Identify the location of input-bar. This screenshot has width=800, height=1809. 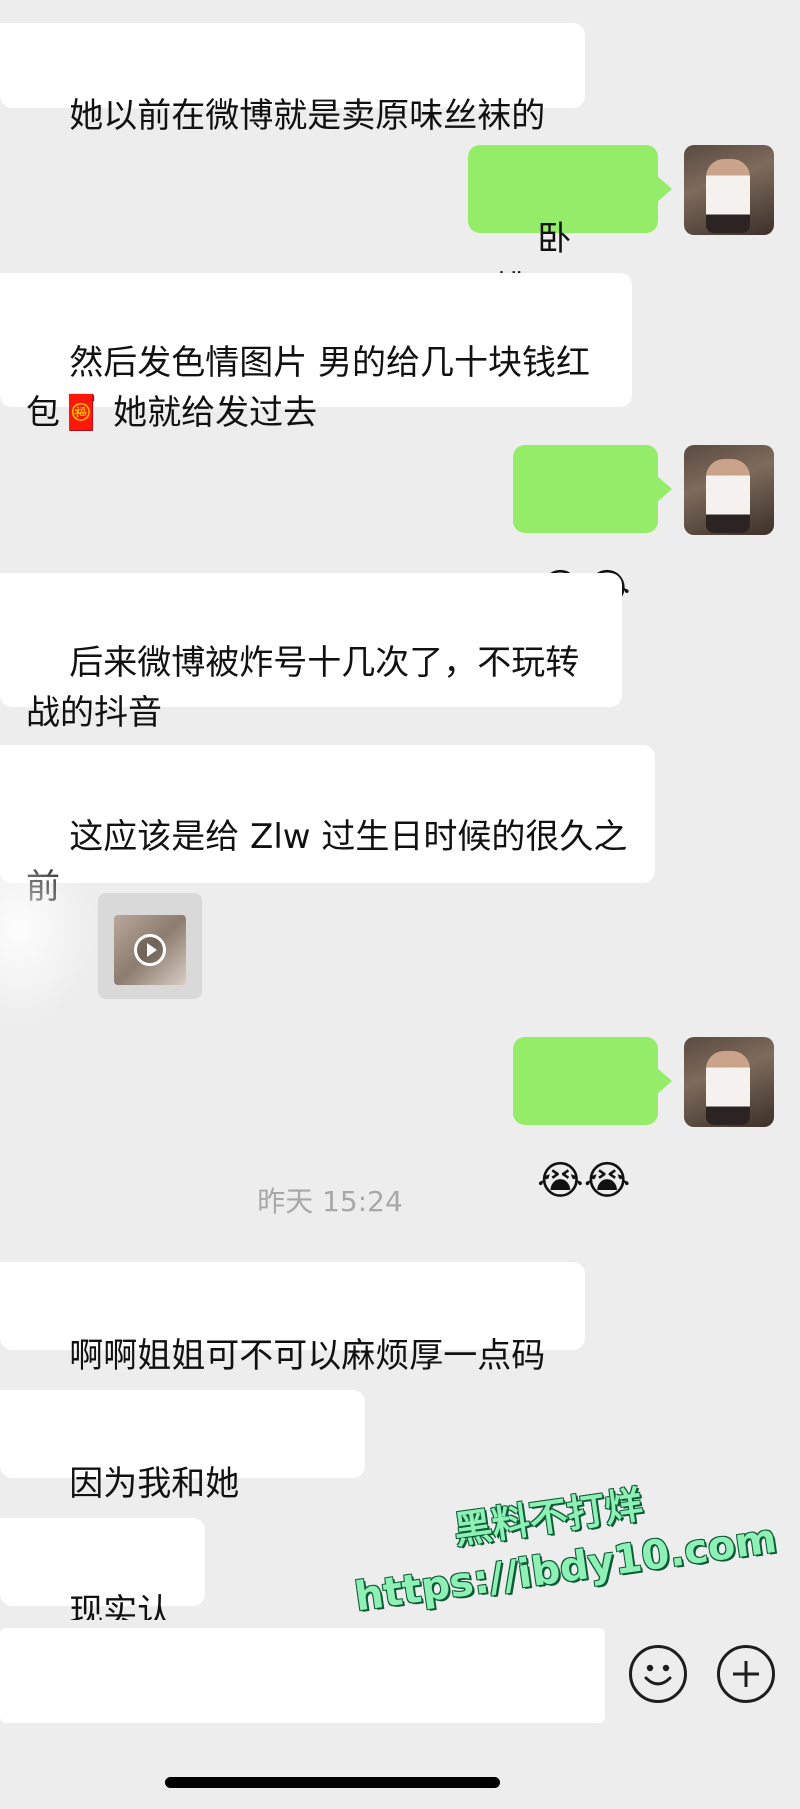
(400, 1714).